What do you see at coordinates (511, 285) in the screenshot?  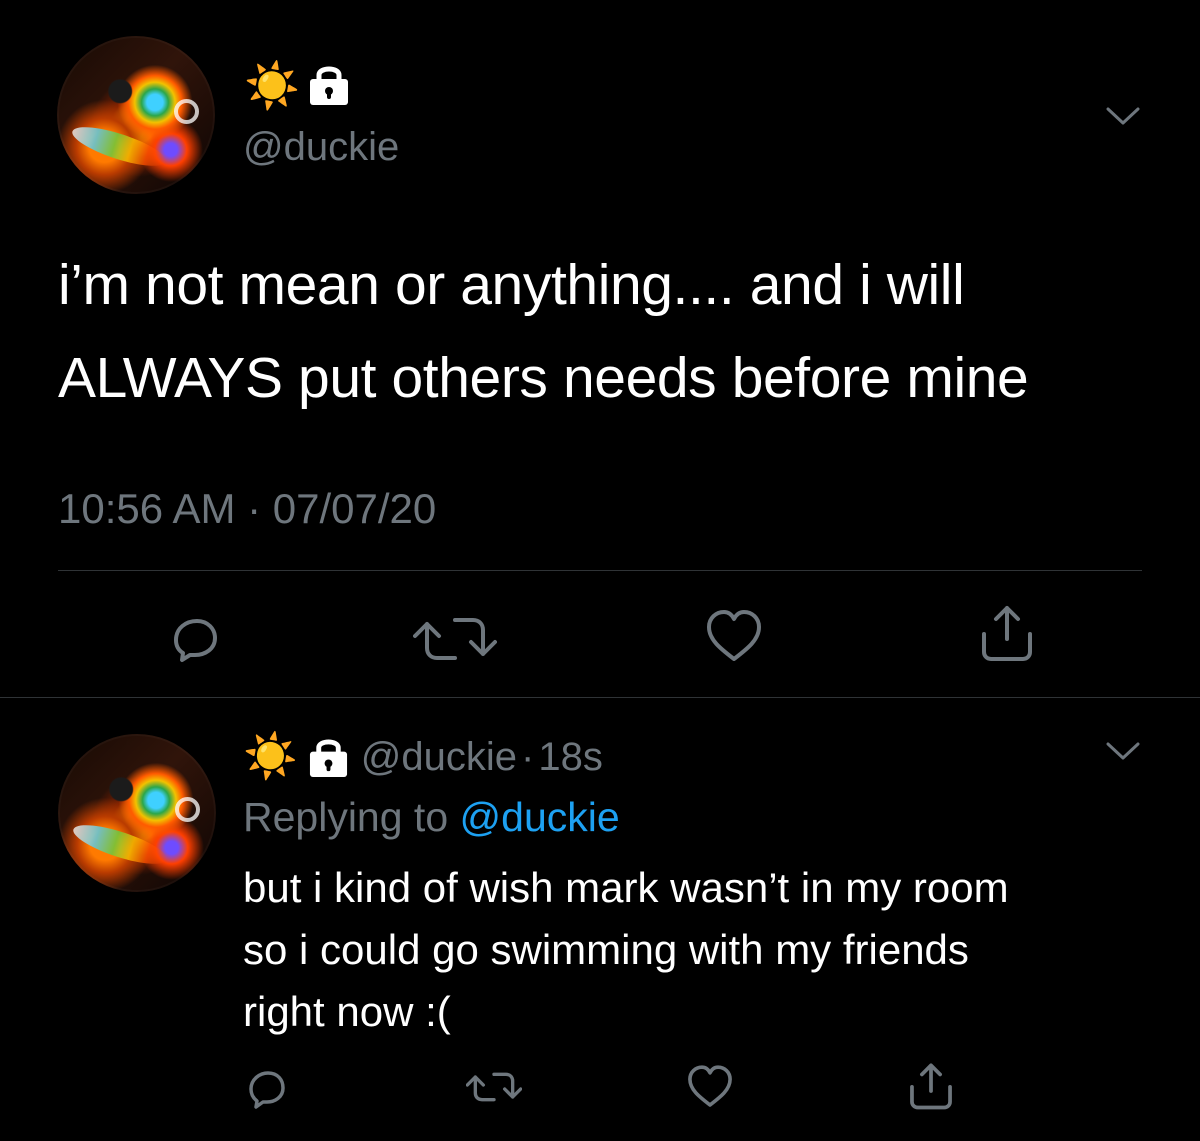 I see `tweet-text-line-1: i’m not mean or anything.... and i will` at bounding box center [511, 285].